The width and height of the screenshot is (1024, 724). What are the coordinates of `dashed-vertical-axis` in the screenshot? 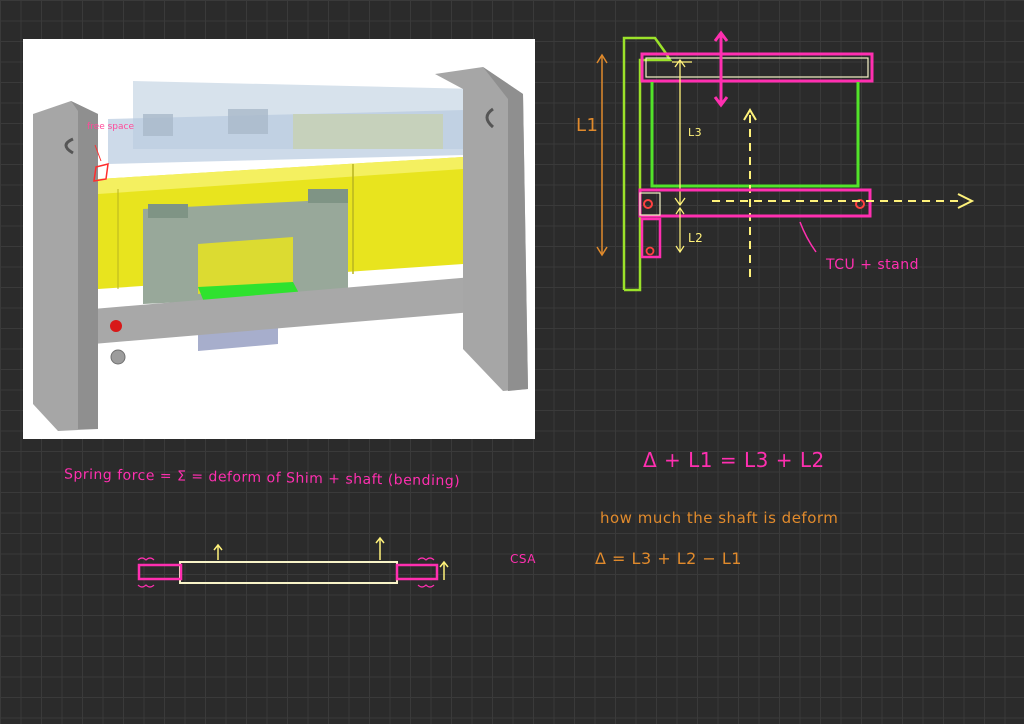 It's located at (750, 194).